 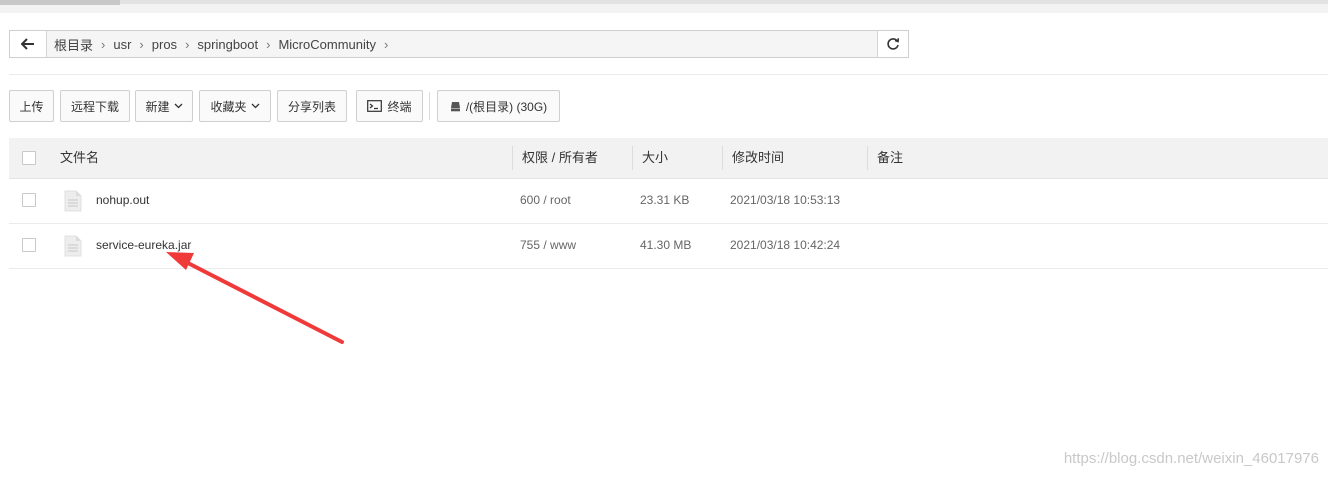 I want to click on upload-label: 上传, so click(x=31, y=106).